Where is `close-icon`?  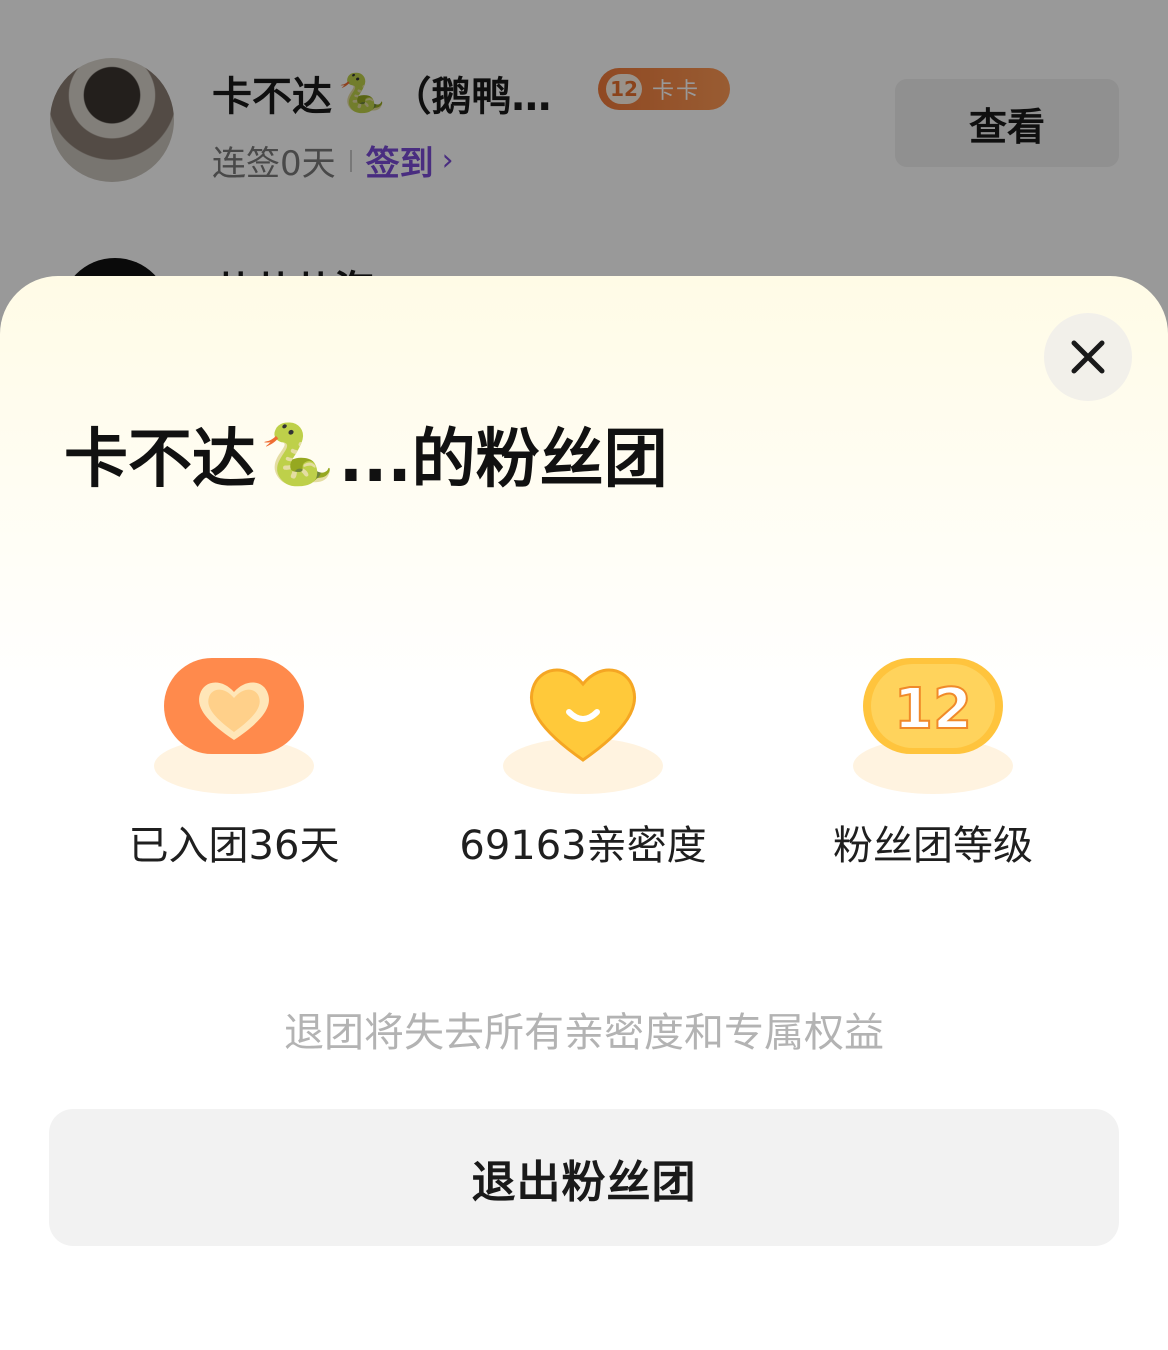
close-icon is located at coordinates (1088, 357).